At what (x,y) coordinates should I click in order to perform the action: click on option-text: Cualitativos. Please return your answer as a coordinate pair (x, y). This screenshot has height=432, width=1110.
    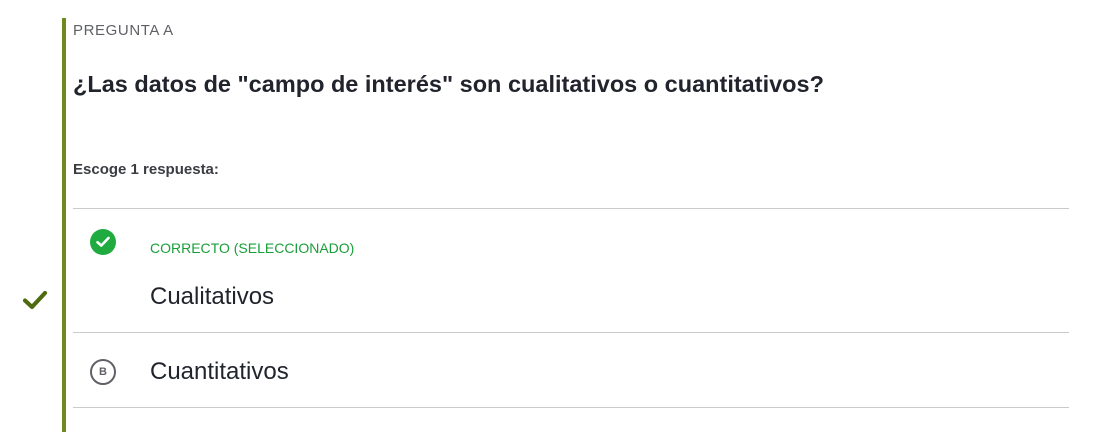
    Looking at the image, I should click on (212, 296).